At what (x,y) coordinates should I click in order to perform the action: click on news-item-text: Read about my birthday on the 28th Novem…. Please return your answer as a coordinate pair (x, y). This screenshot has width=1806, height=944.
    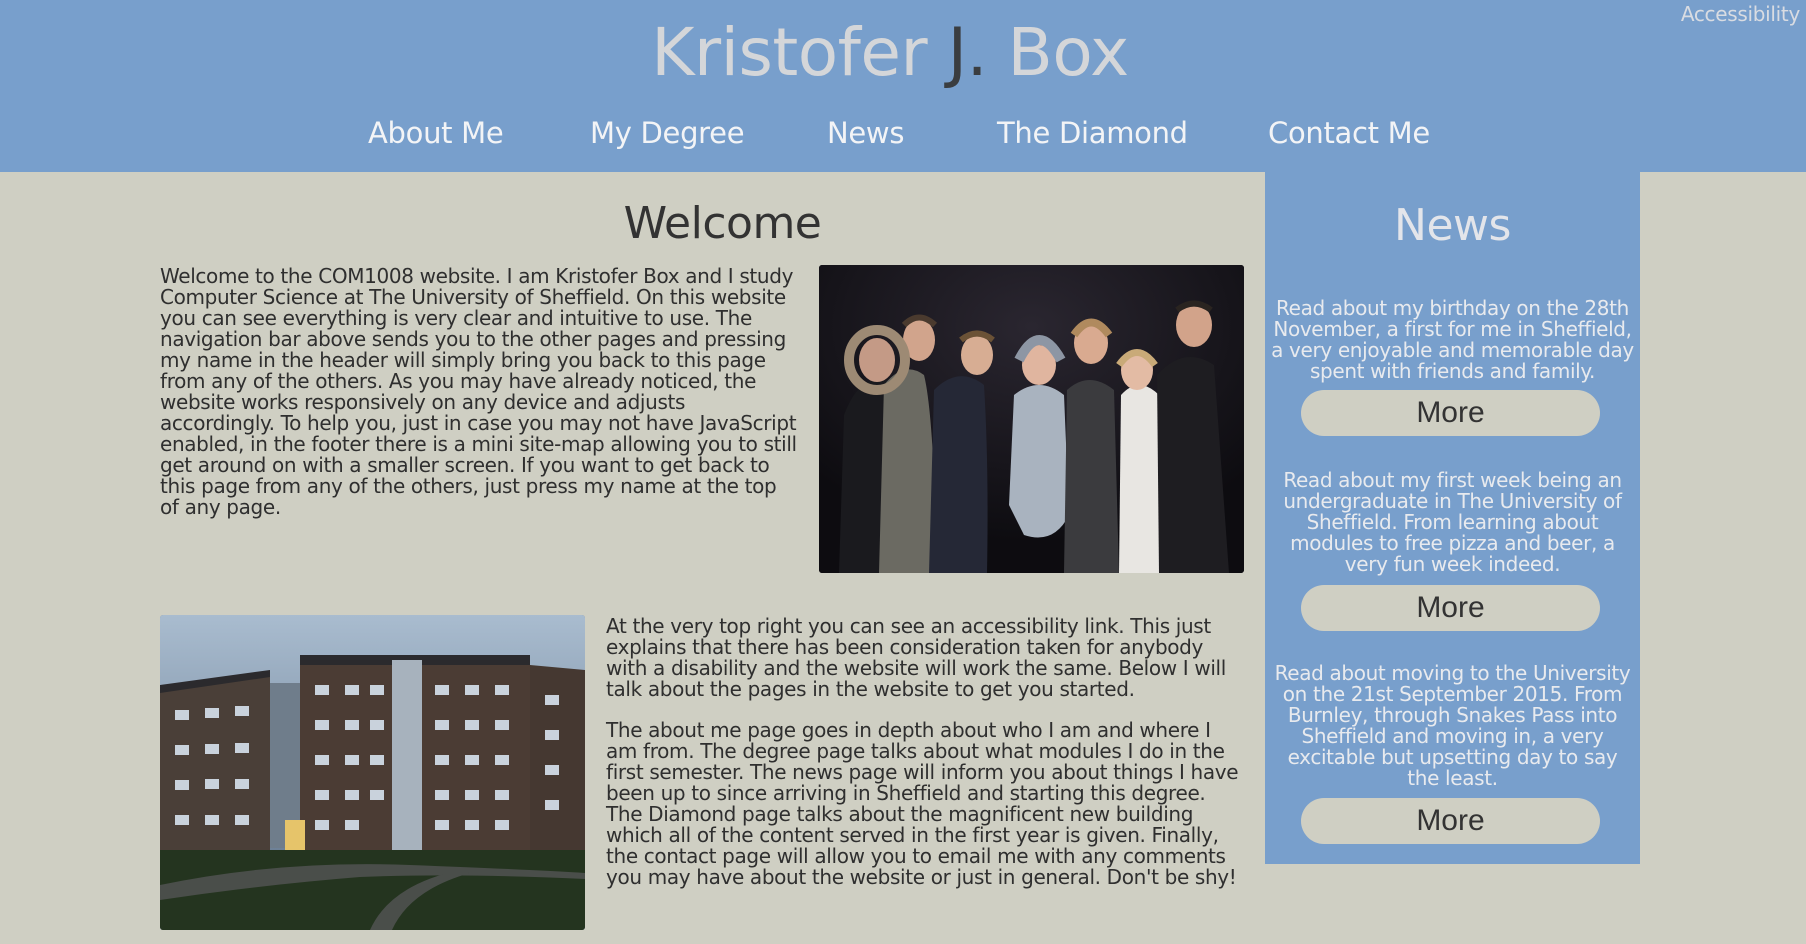
    Looking at the image, I should click on (1452, 339).